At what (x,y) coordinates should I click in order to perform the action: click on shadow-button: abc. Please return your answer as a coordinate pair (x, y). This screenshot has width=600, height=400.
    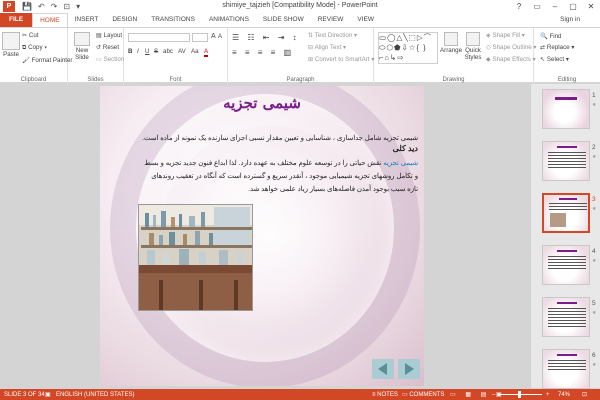
    Looking at the image, I should click on (168, 51).